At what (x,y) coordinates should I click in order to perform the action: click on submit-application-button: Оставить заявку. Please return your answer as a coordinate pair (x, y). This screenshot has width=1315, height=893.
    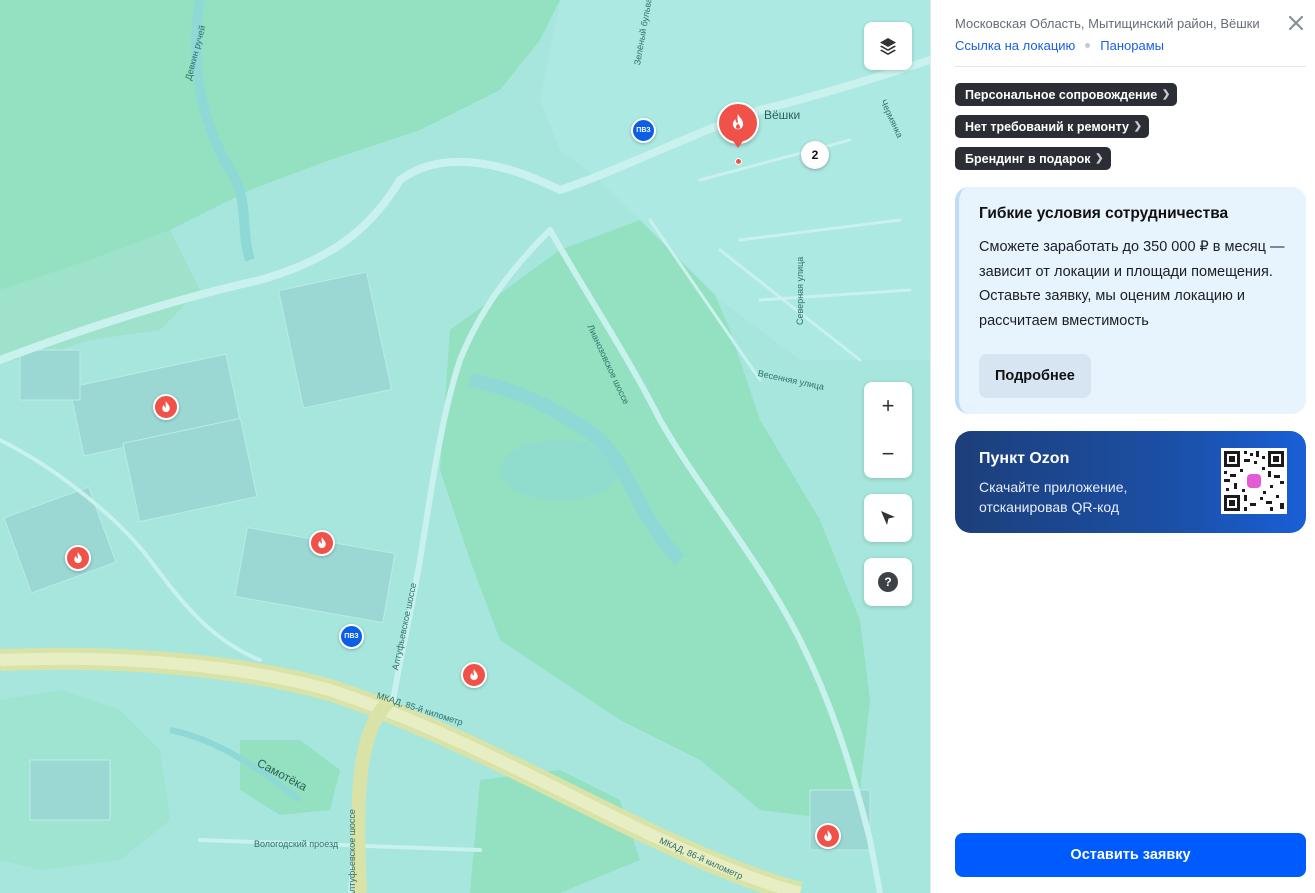
    Looking at the image, I should click on (1130, 855).